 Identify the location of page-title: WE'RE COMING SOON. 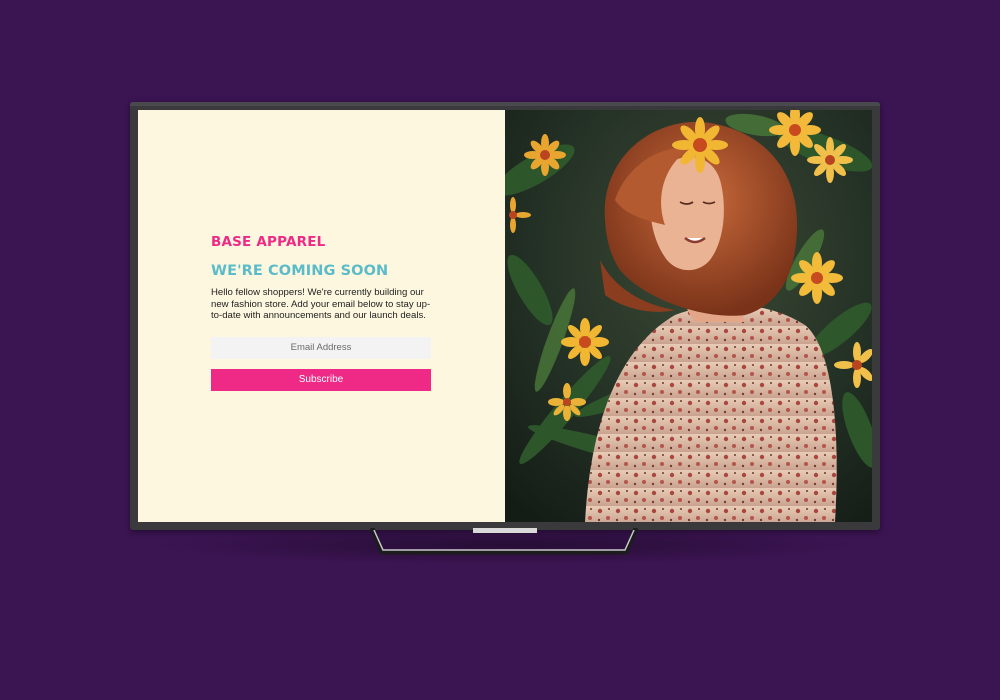
(300, 271).